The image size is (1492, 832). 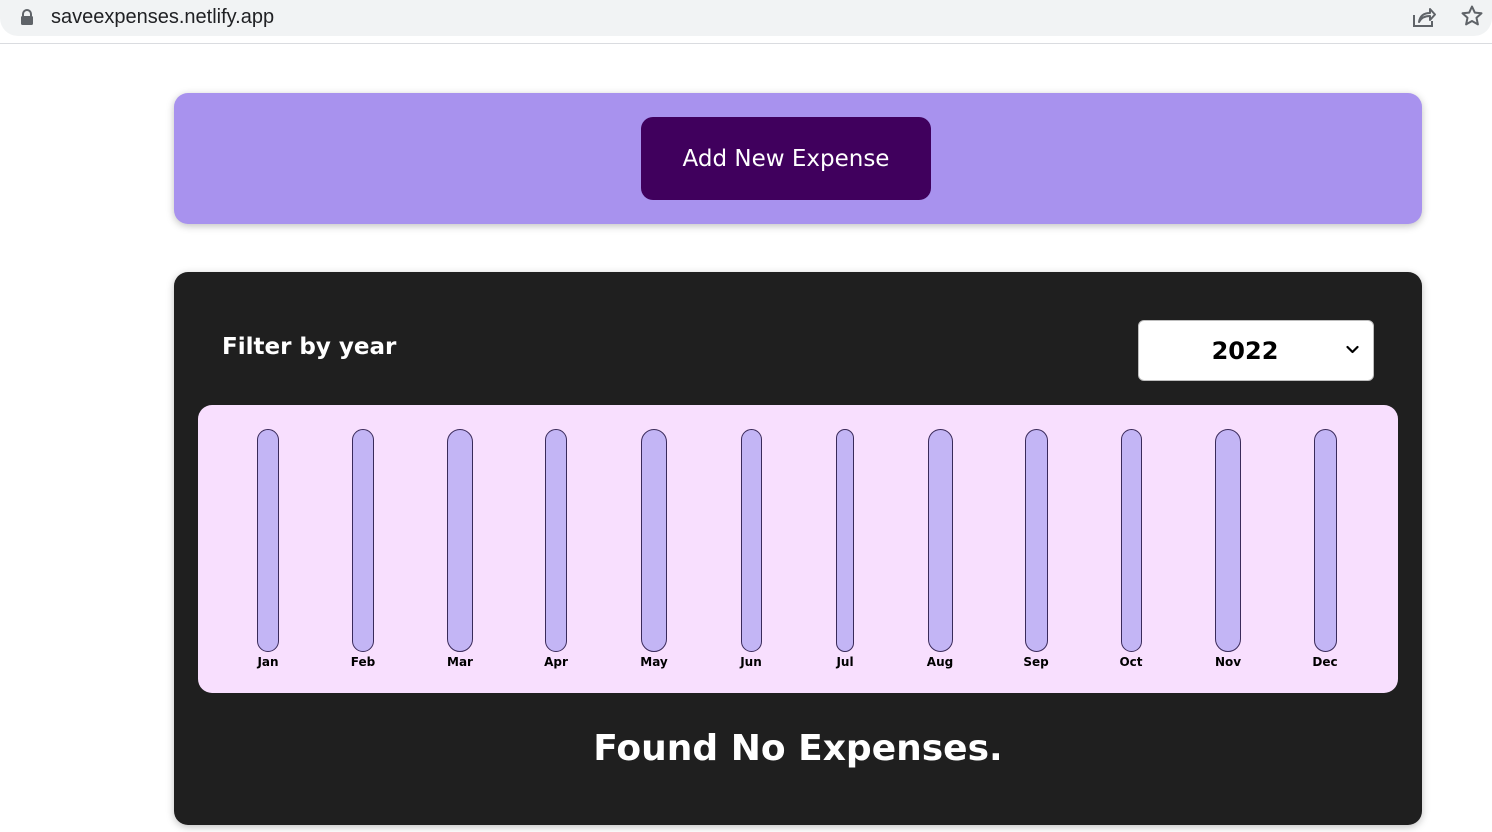 I want to click on chart-bar-label: Feb, so click(x=363, y=662).